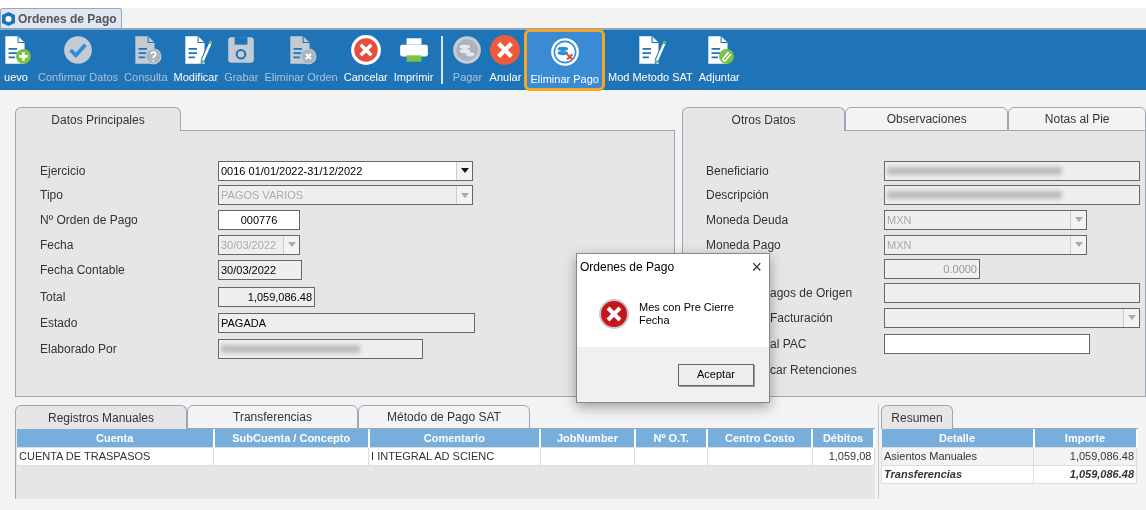  I want to click on tab: Registros Manuales, so click(101, 417).